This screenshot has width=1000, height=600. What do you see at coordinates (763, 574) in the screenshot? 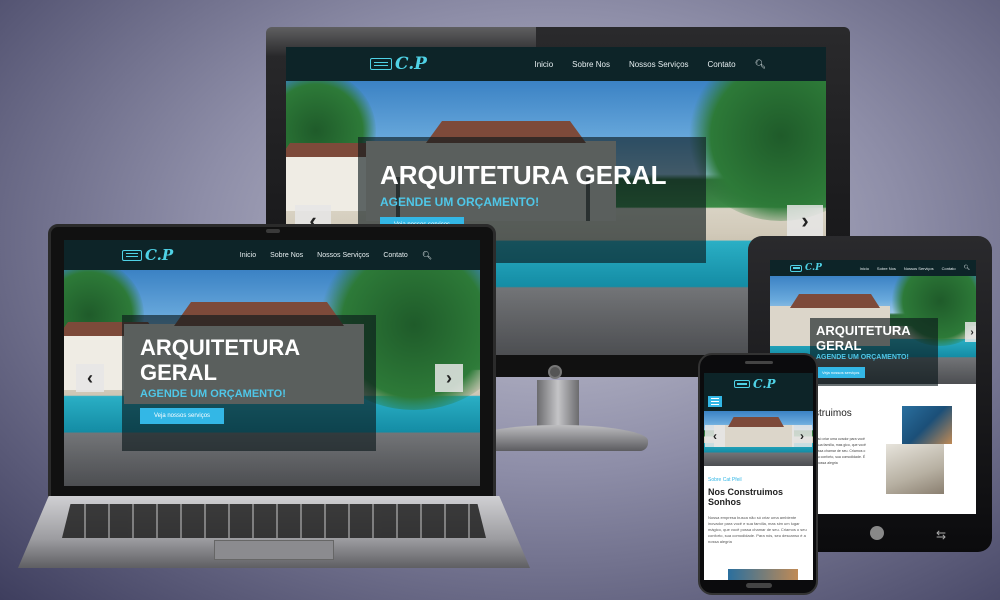
I see `interior-photo` at bounding box center [763, 574].